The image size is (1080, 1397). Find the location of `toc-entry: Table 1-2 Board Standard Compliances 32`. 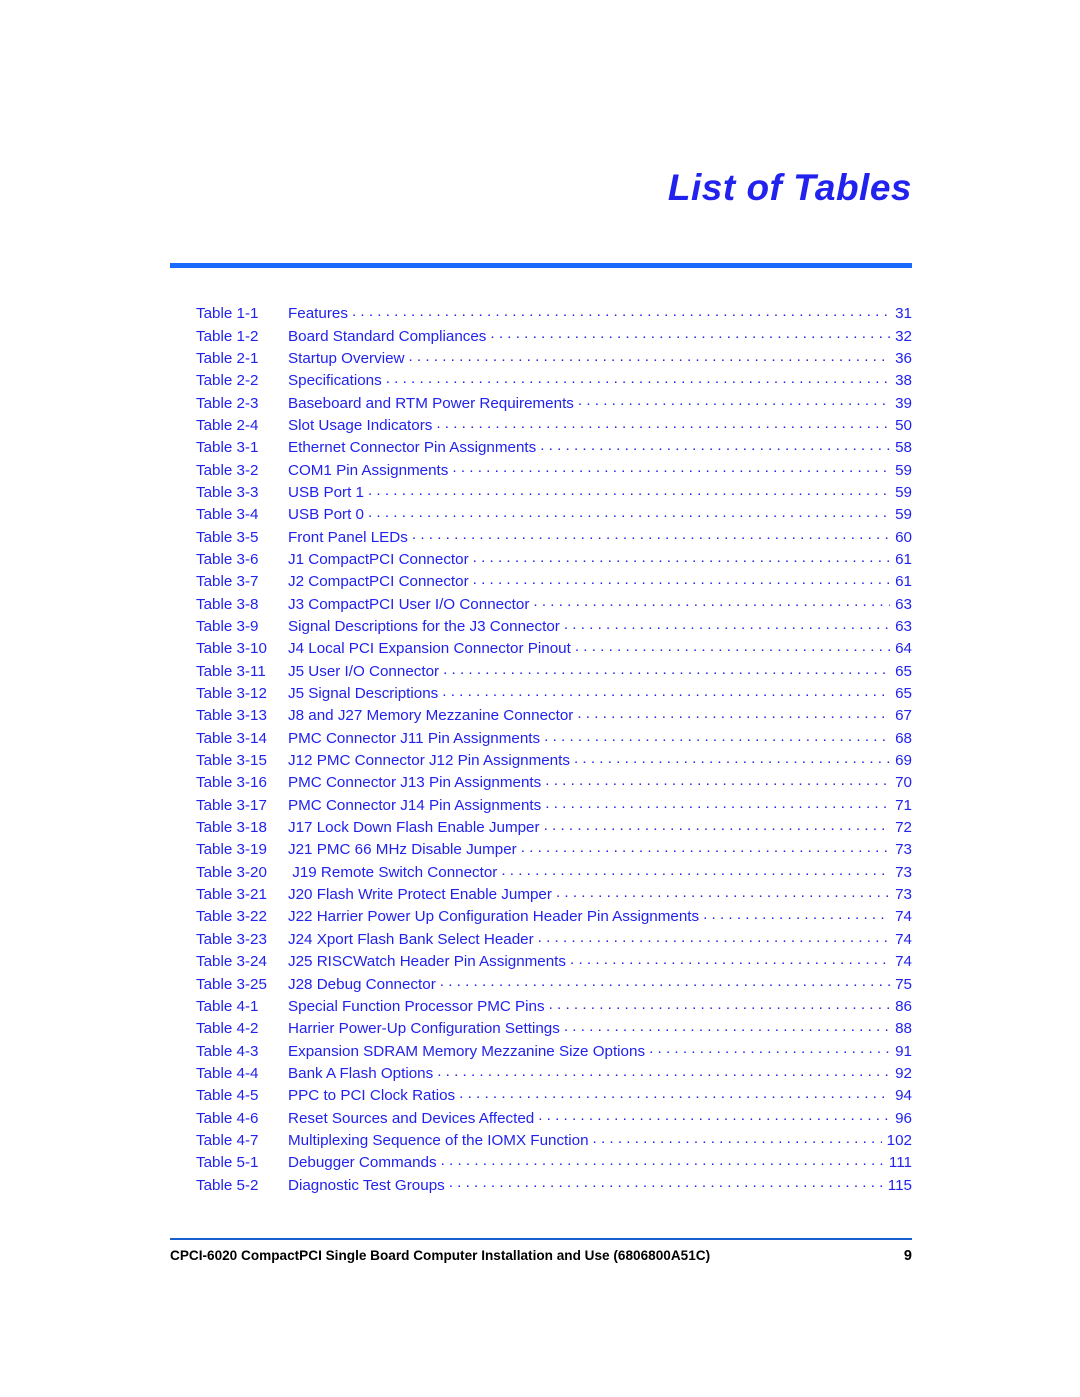

toc-entry: Table 1-2 Board Standard Compliances 32 is located at coordinates (541, 336).